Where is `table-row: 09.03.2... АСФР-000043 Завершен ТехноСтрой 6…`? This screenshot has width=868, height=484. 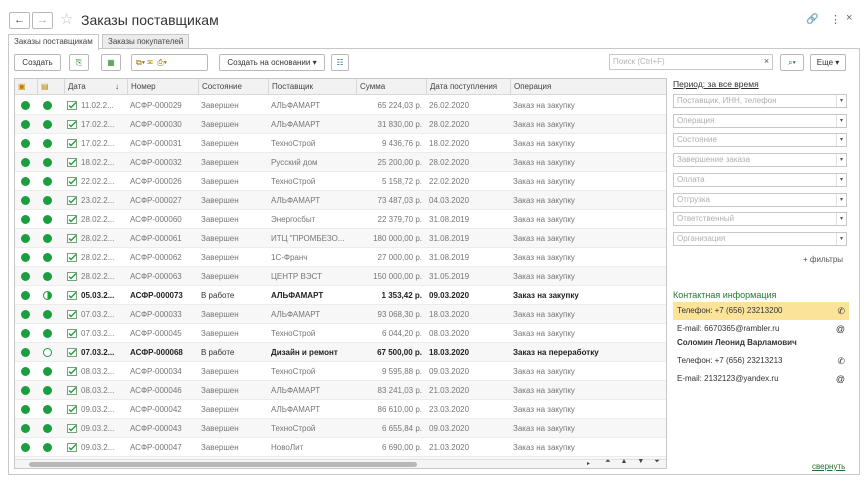 table-row: 09.03.2... АСФР-000043 Завершен ТехноСтрой 6… is located at coordinates (340, 428).